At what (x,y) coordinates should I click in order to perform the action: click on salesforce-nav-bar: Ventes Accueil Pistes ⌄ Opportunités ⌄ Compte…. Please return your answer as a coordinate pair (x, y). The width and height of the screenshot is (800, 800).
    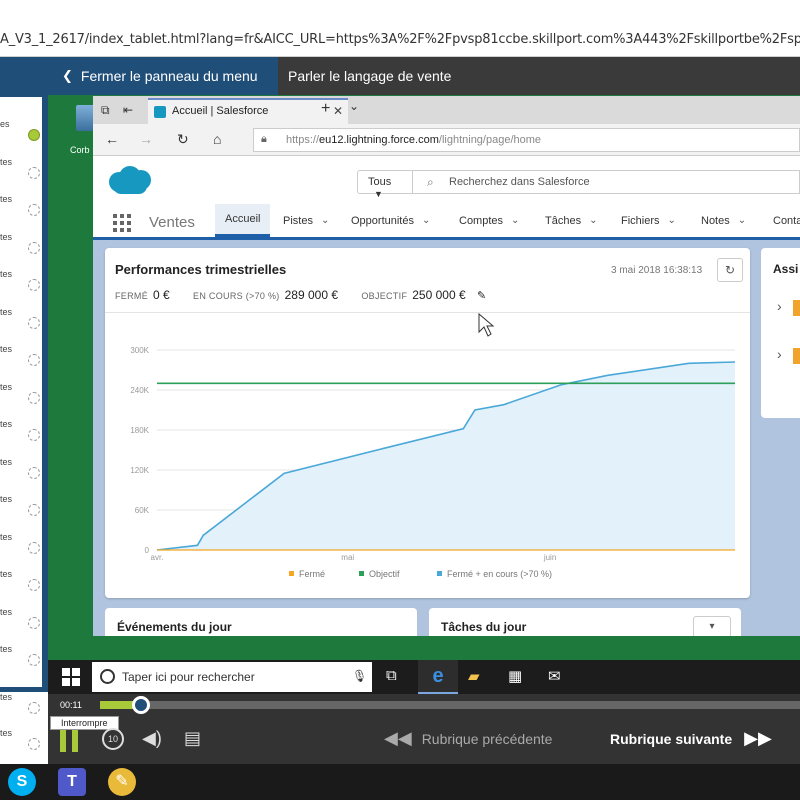
    Looking at the image, I should click on (446, 222).